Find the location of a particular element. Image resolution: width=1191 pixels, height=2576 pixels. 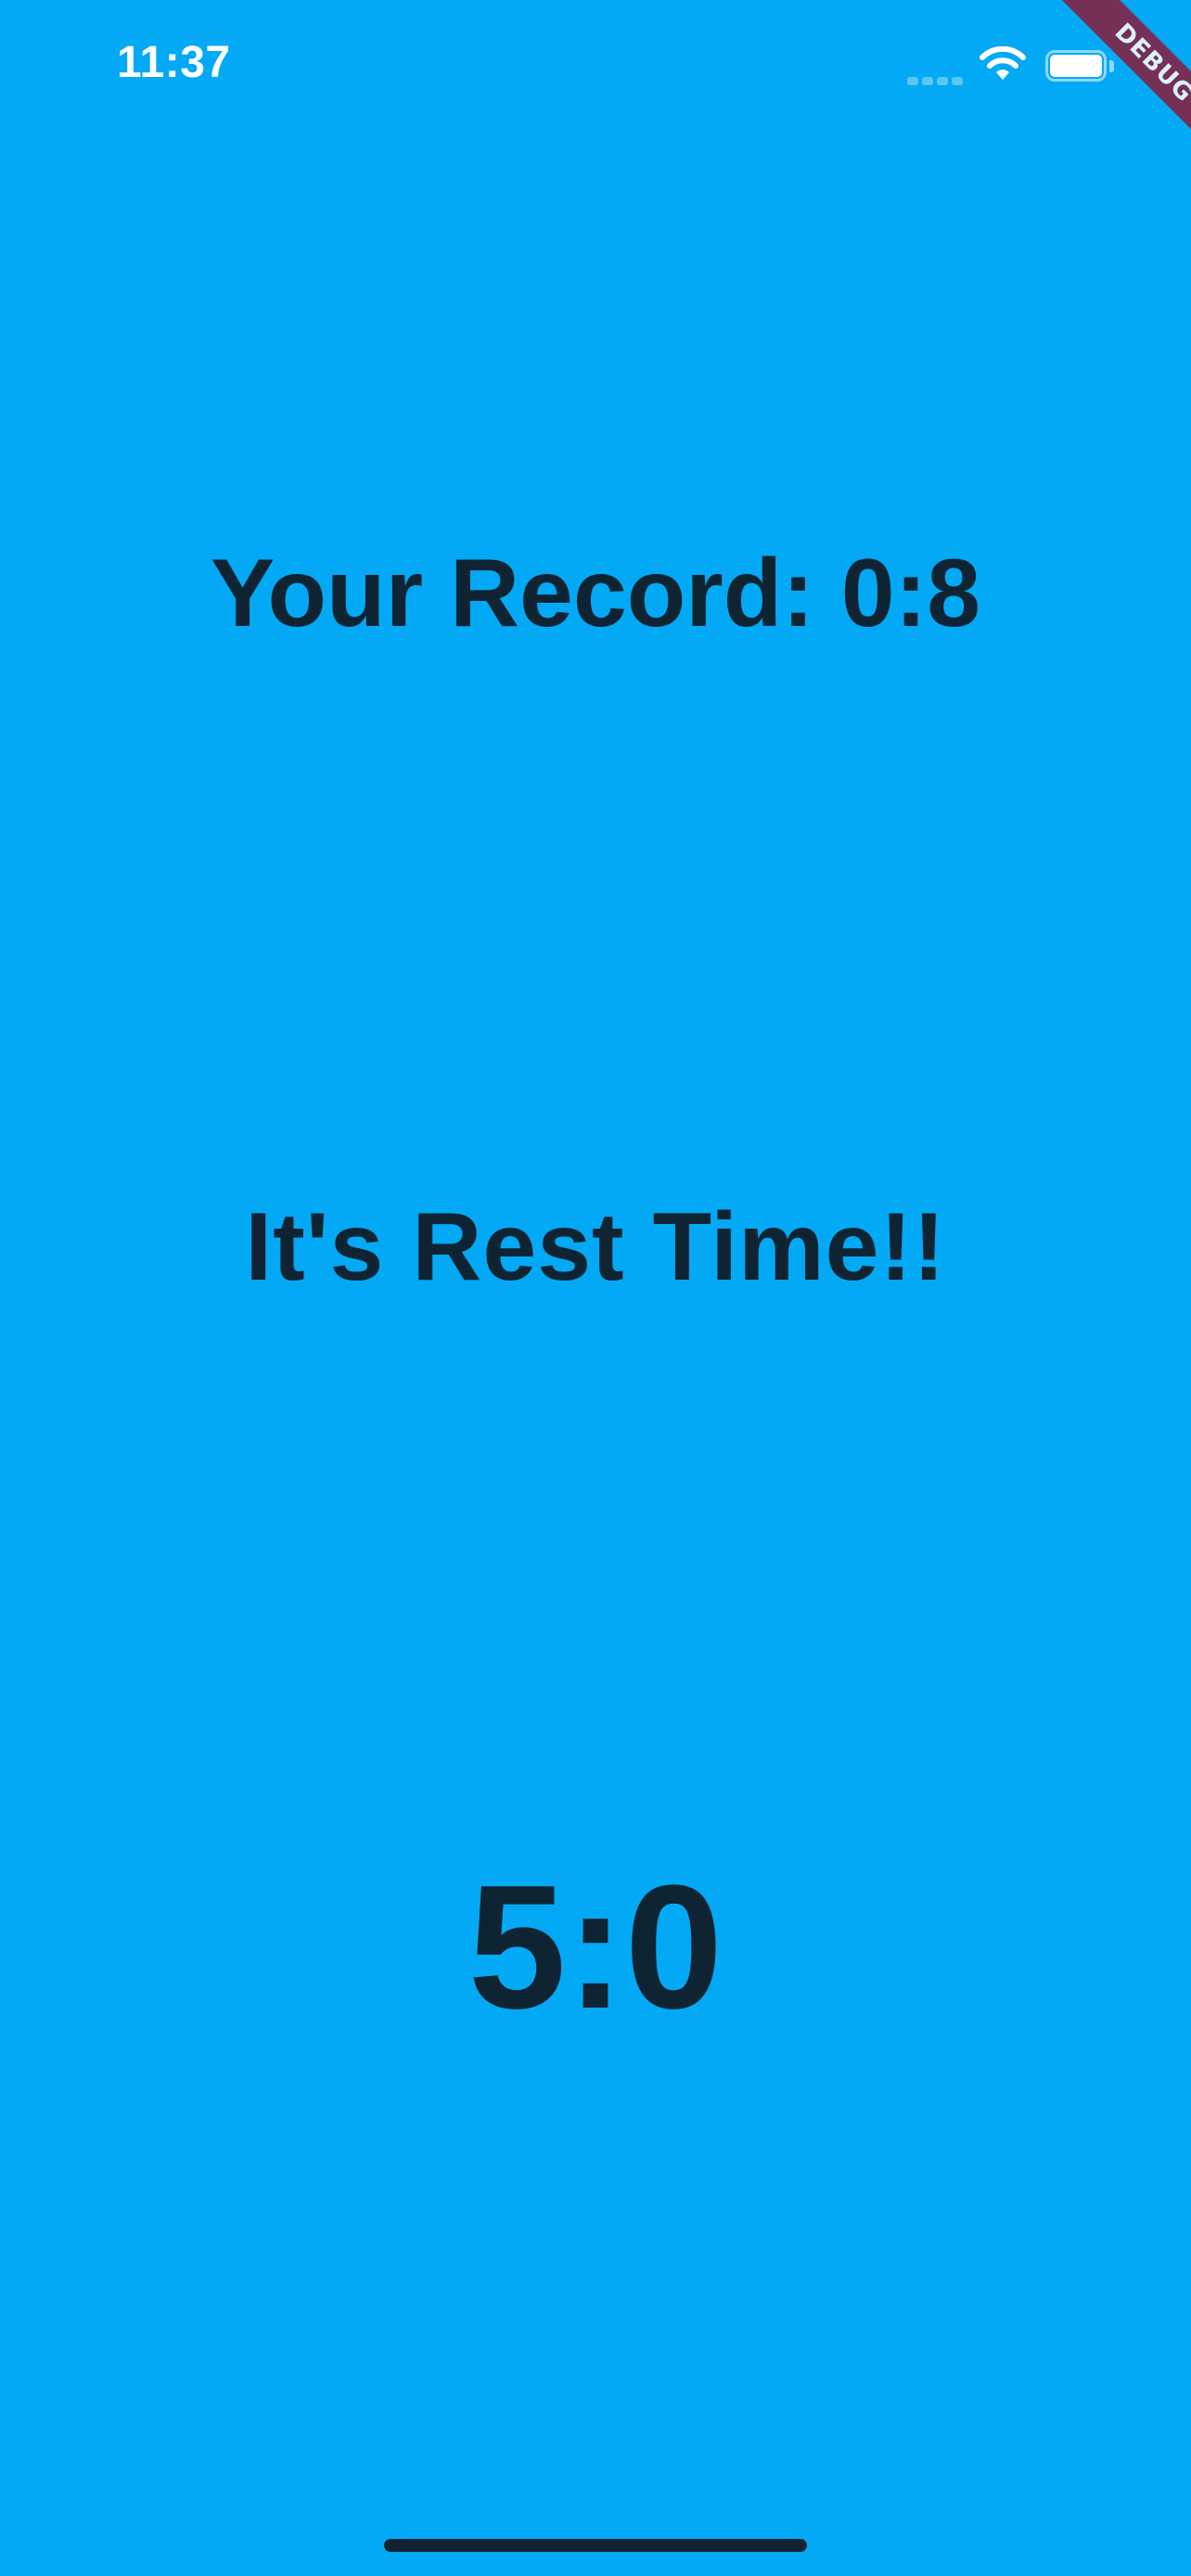

status-bar: 11:37 is located at coordinates (595, 65).